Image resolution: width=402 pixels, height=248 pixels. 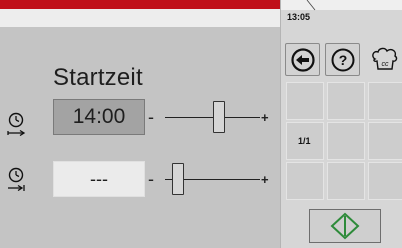 What do you see at coordinates (99, 117) in the screenshot?
I see `start-time-field: 14:00` at bounding box center [99, 117].